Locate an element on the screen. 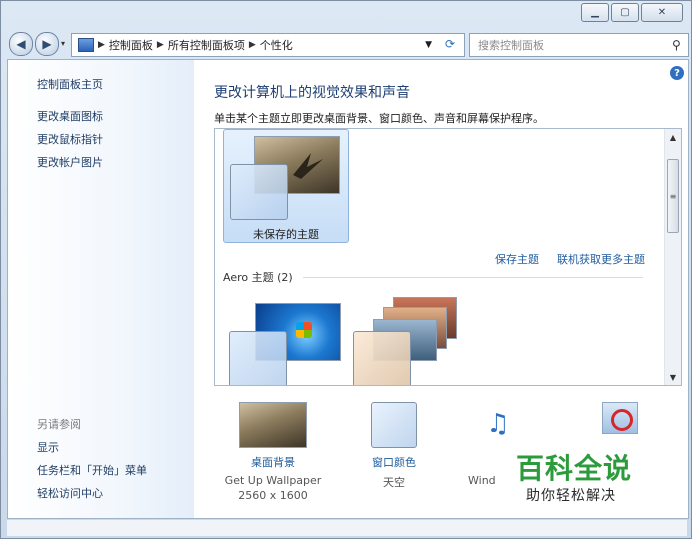  breadcrumb-all-items: 所有控制面板项 is located at coordinates (206, 45).